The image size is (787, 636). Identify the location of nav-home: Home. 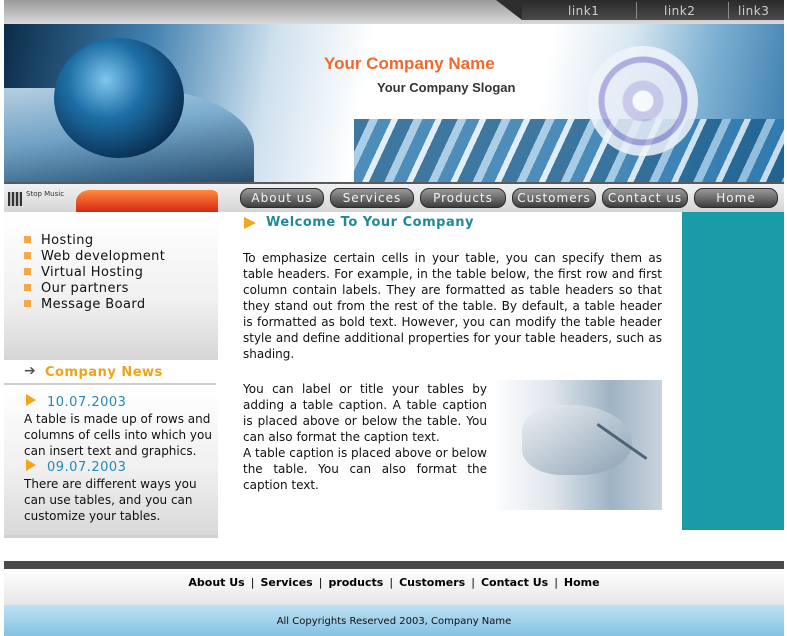
(736, 198).